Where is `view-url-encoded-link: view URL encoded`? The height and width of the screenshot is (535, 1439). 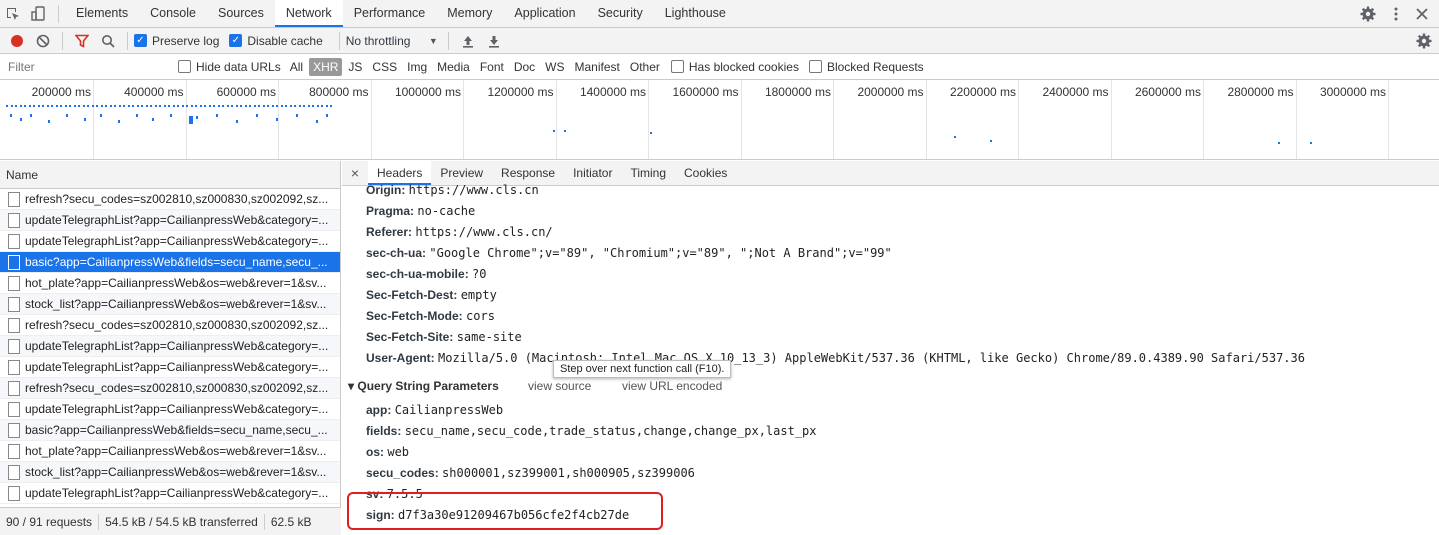 view-url-encoded-link: view URL encoded is located at coordinates (672, 386).